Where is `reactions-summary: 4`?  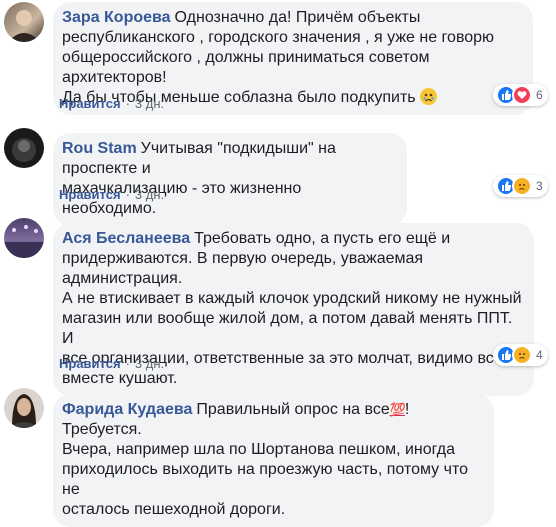
reactions-summary: 4 is located at coordinates (520, 355).